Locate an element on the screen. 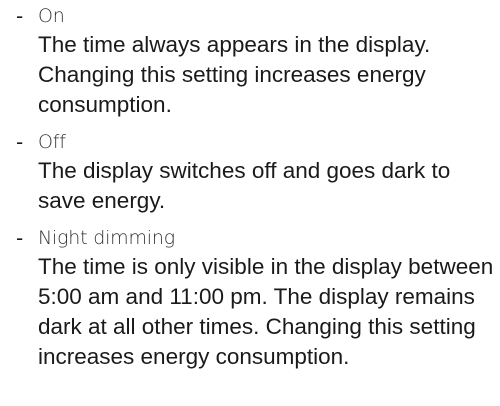 This screenshot has width=500, height=406. option-term-off: Off is located at coordinates (52, 142).